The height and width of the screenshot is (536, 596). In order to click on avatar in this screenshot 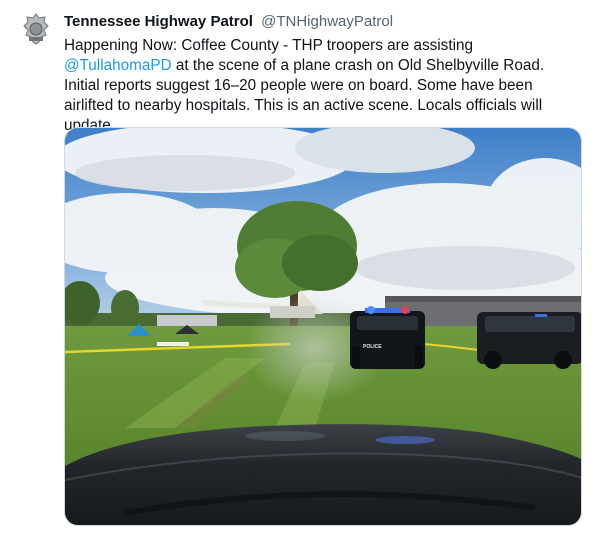, I will do `click(36, 30)`.